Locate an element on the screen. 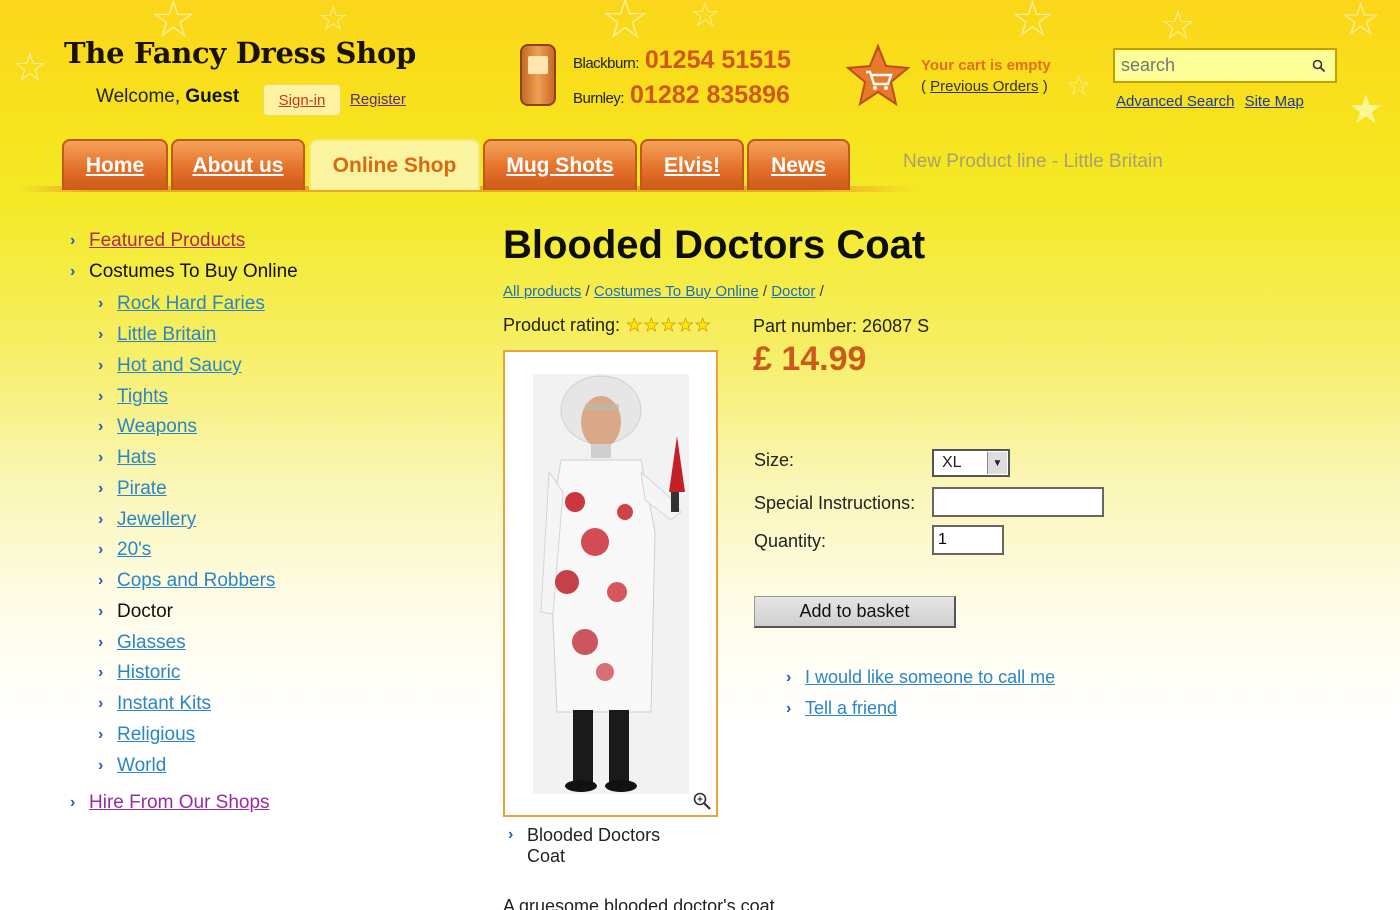 Image resolution: width=1400 pixels, height=910 pixels. sidebar-hire-link: Hire From Our Shops is located at coordinates (179, 803).